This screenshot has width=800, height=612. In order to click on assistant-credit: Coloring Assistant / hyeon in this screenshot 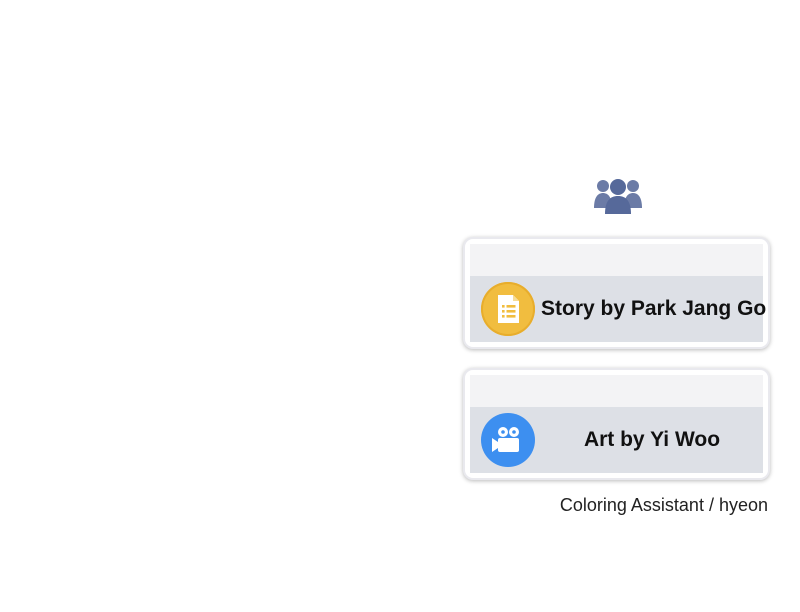, I will do `click(663, 505)`.